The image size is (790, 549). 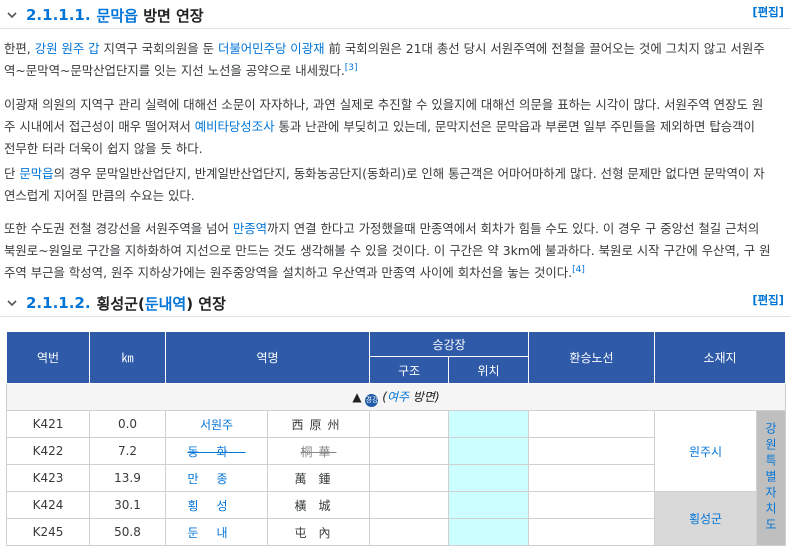 I want to click on gyeonggang-line-icon: 경강, so click(x=372, y=400).